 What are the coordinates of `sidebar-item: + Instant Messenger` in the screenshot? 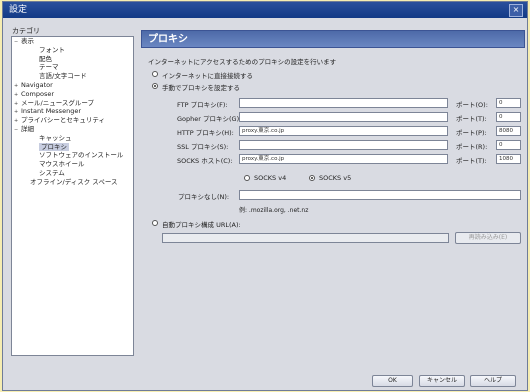 It's located at (72, 111).